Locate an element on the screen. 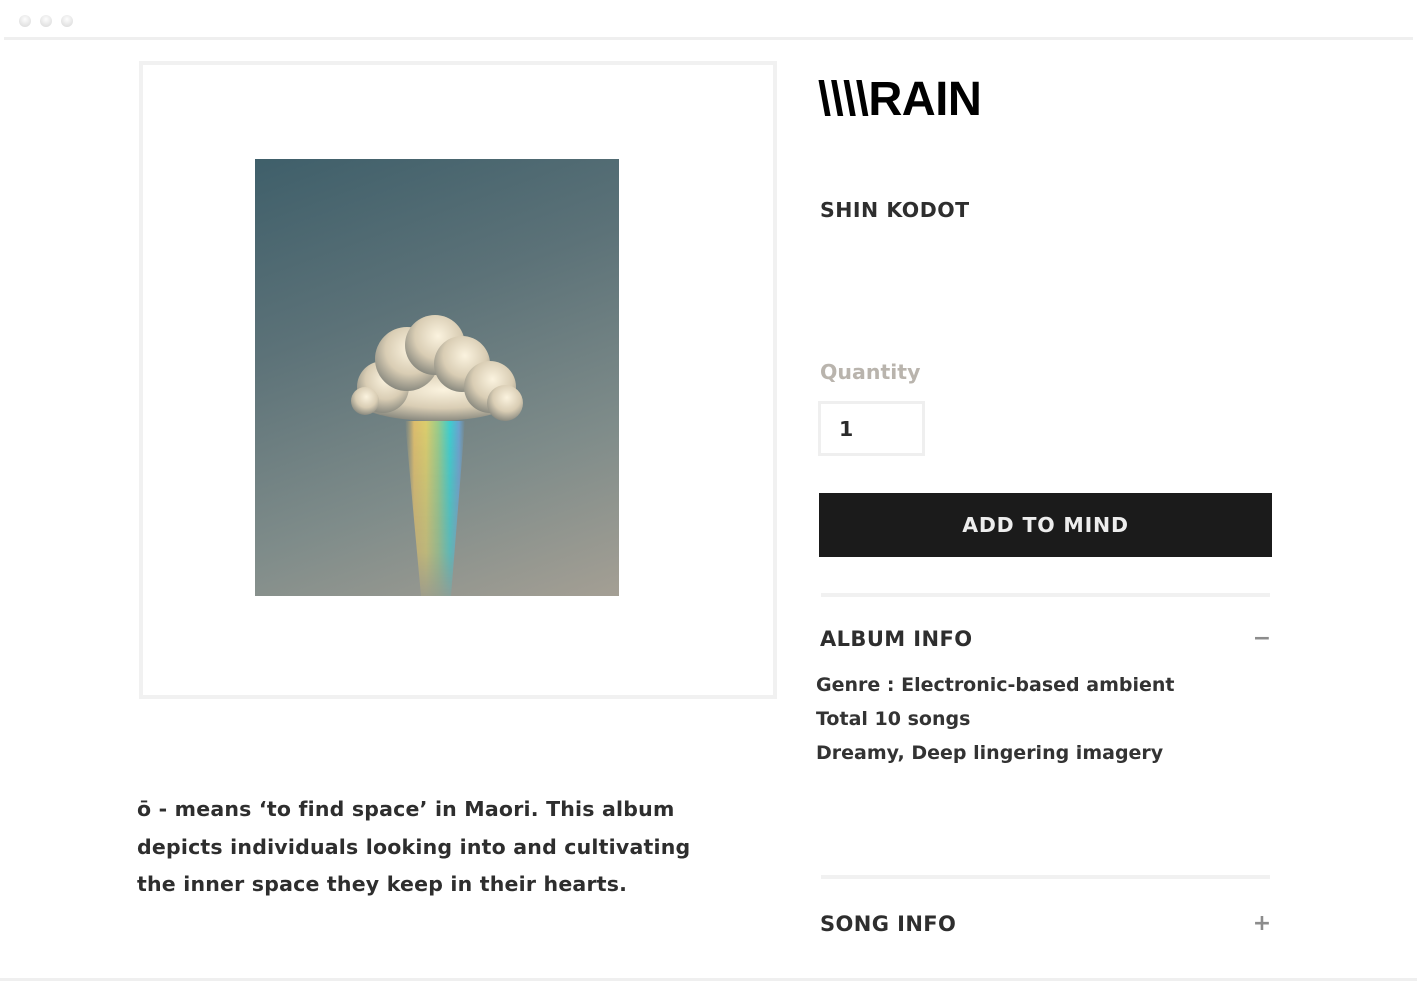 This screenshot has height=981, width=1417. album-info-track-count: Total 10 songs is located at coordinates (893, 719).